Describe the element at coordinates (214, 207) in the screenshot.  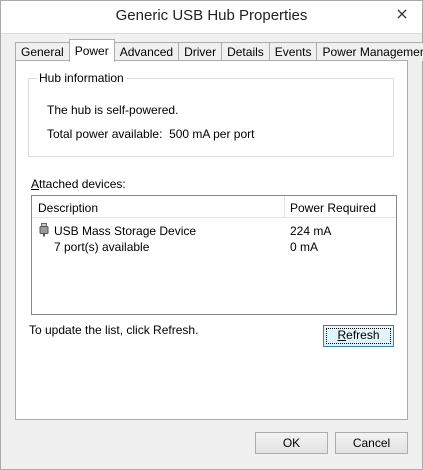
I see `list-header: Description Power Required` at that location.